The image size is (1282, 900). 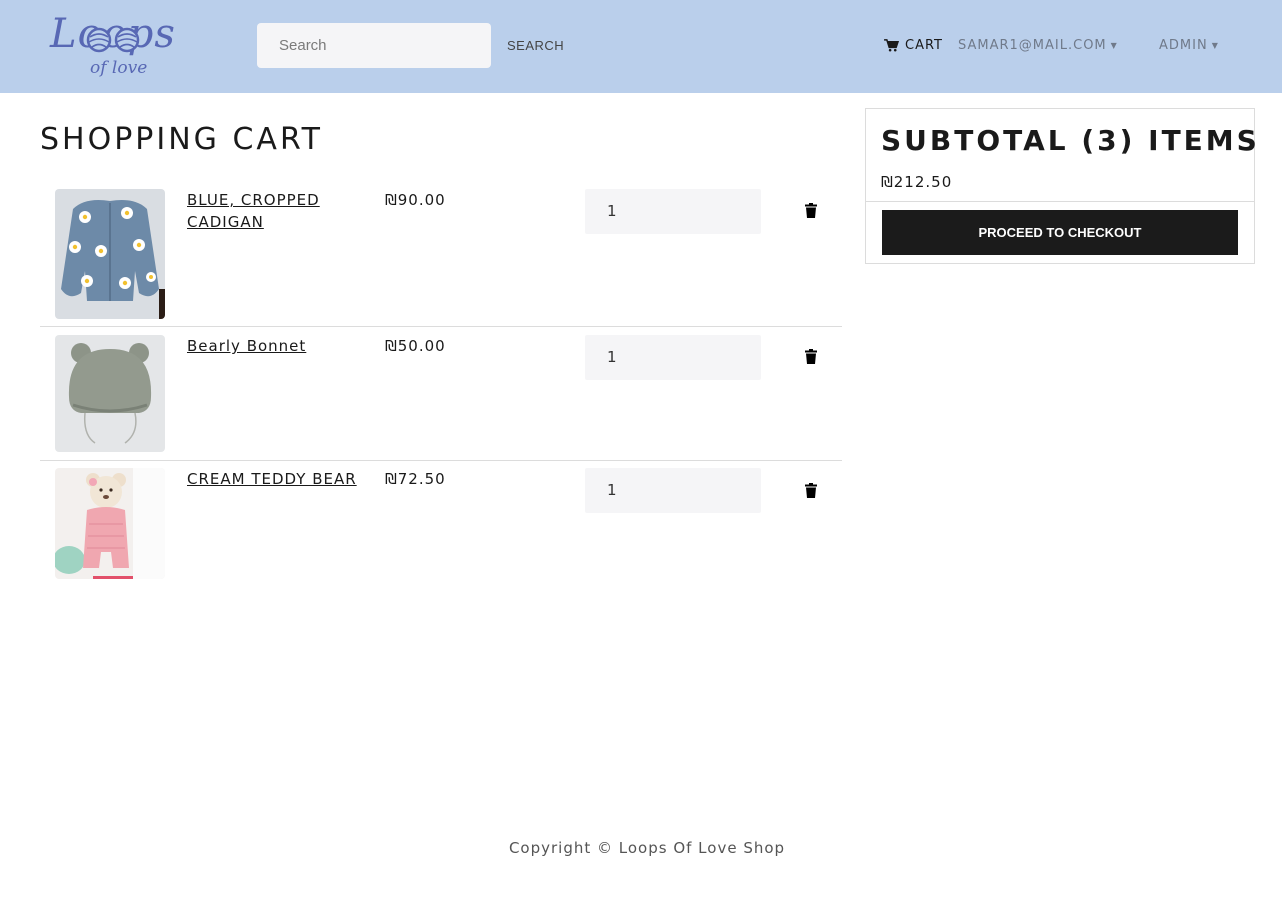 I want to click on nav-cart-link: CART, so click(x=913, y=45).